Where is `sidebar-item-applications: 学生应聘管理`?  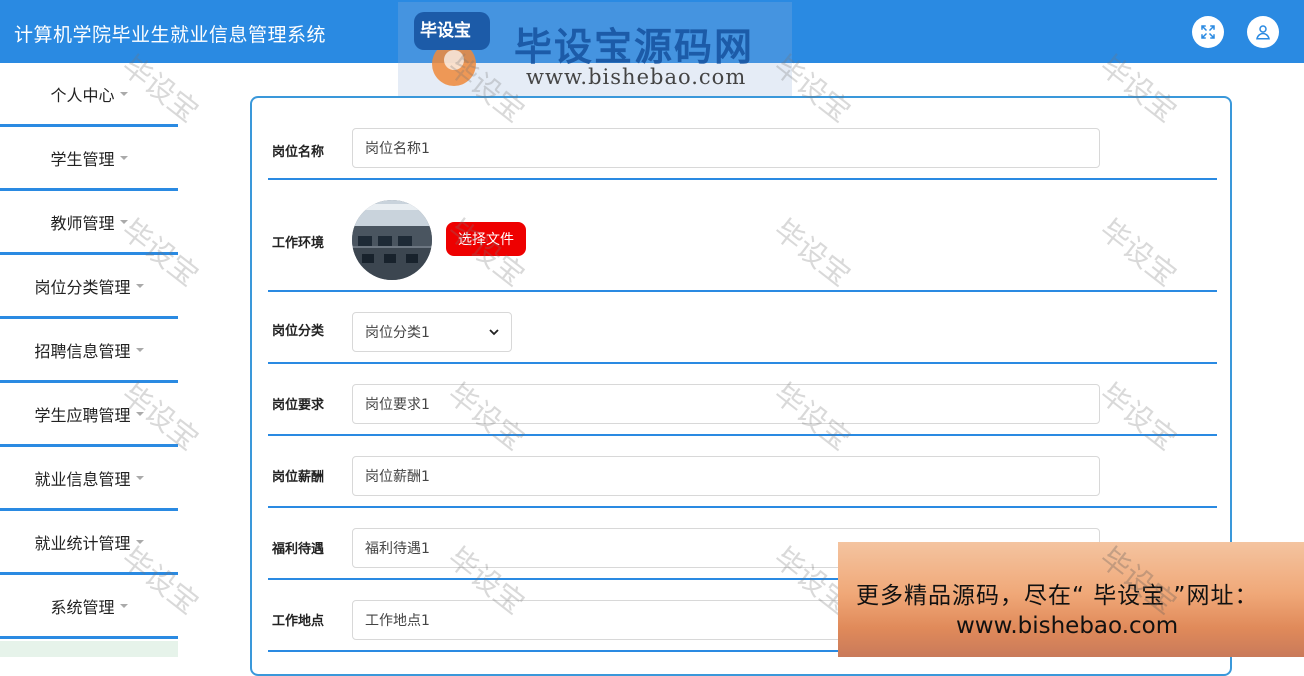
sidebar-item-applications: 学生应聘管理 is located at coordinates (89, 415).